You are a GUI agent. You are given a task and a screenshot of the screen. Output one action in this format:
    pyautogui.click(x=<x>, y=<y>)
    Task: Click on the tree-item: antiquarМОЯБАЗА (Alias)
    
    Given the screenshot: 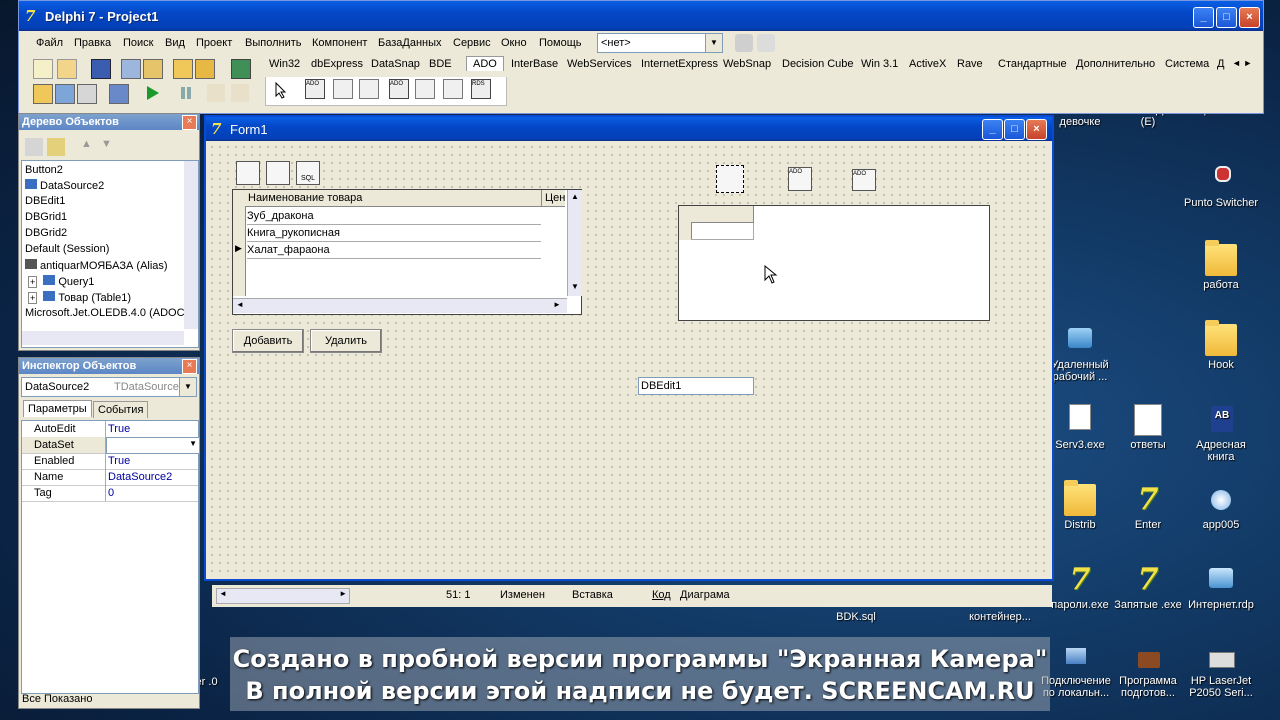 What is the action you would take?
    pyautogui.click(x=96, y=265)
    